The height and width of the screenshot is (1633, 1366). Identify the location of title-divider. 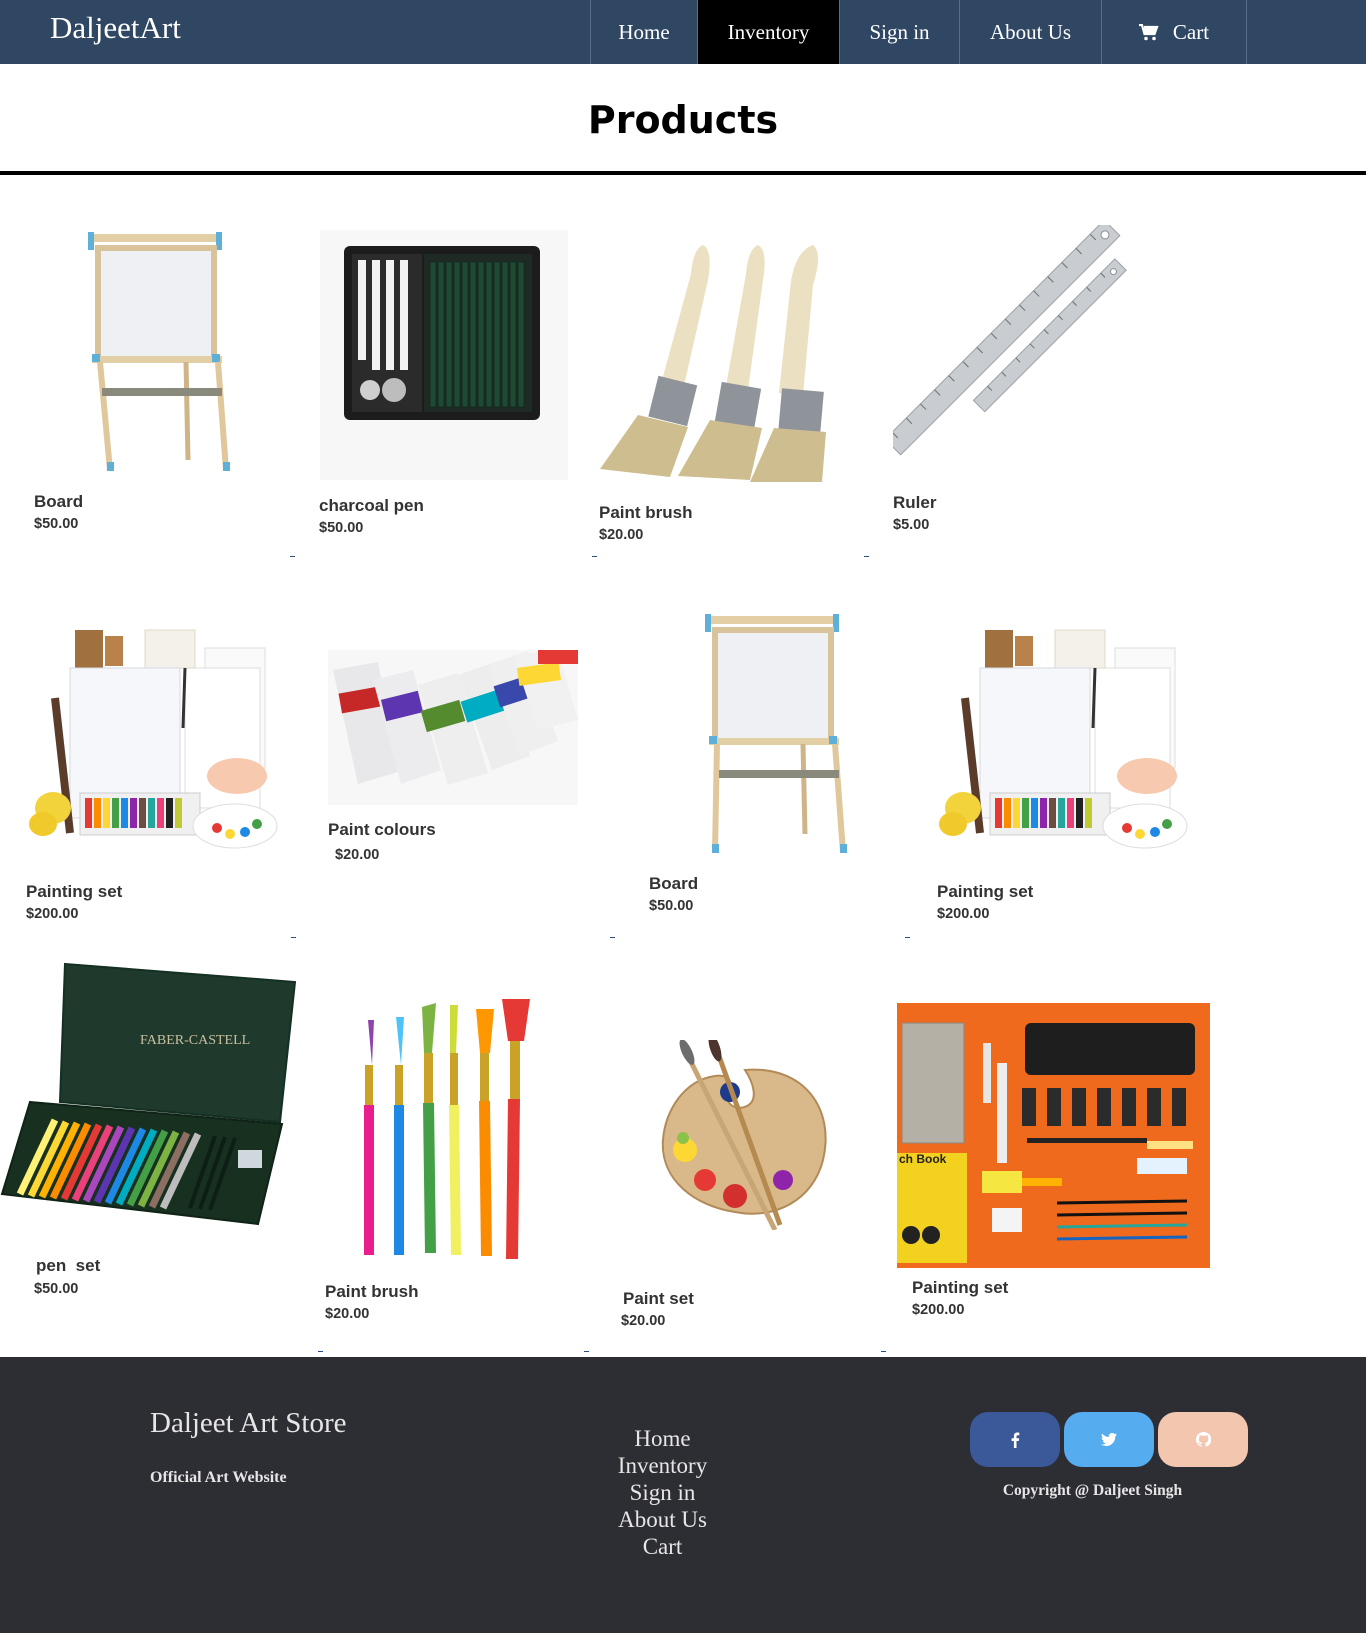
(683, 173).